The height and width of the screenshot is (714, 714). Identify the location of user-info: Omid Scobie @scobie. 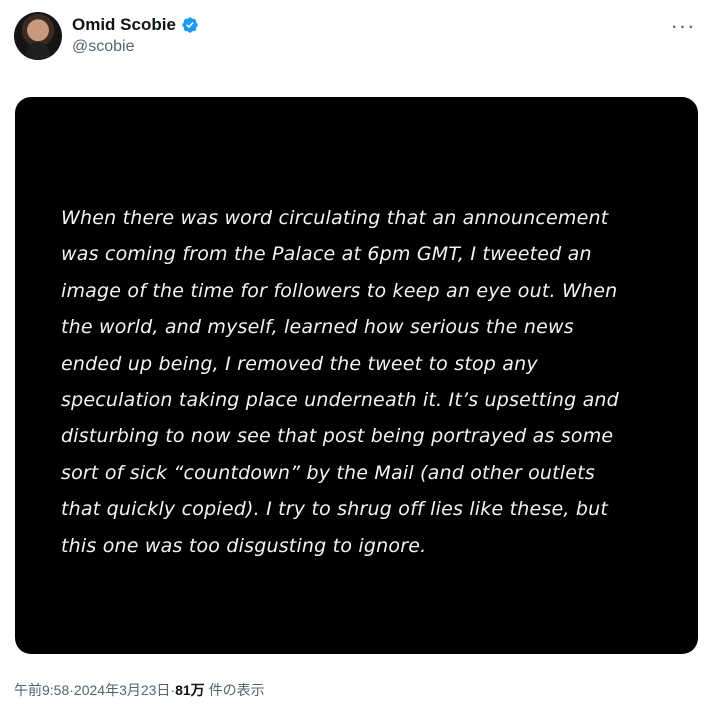
(135, 36).